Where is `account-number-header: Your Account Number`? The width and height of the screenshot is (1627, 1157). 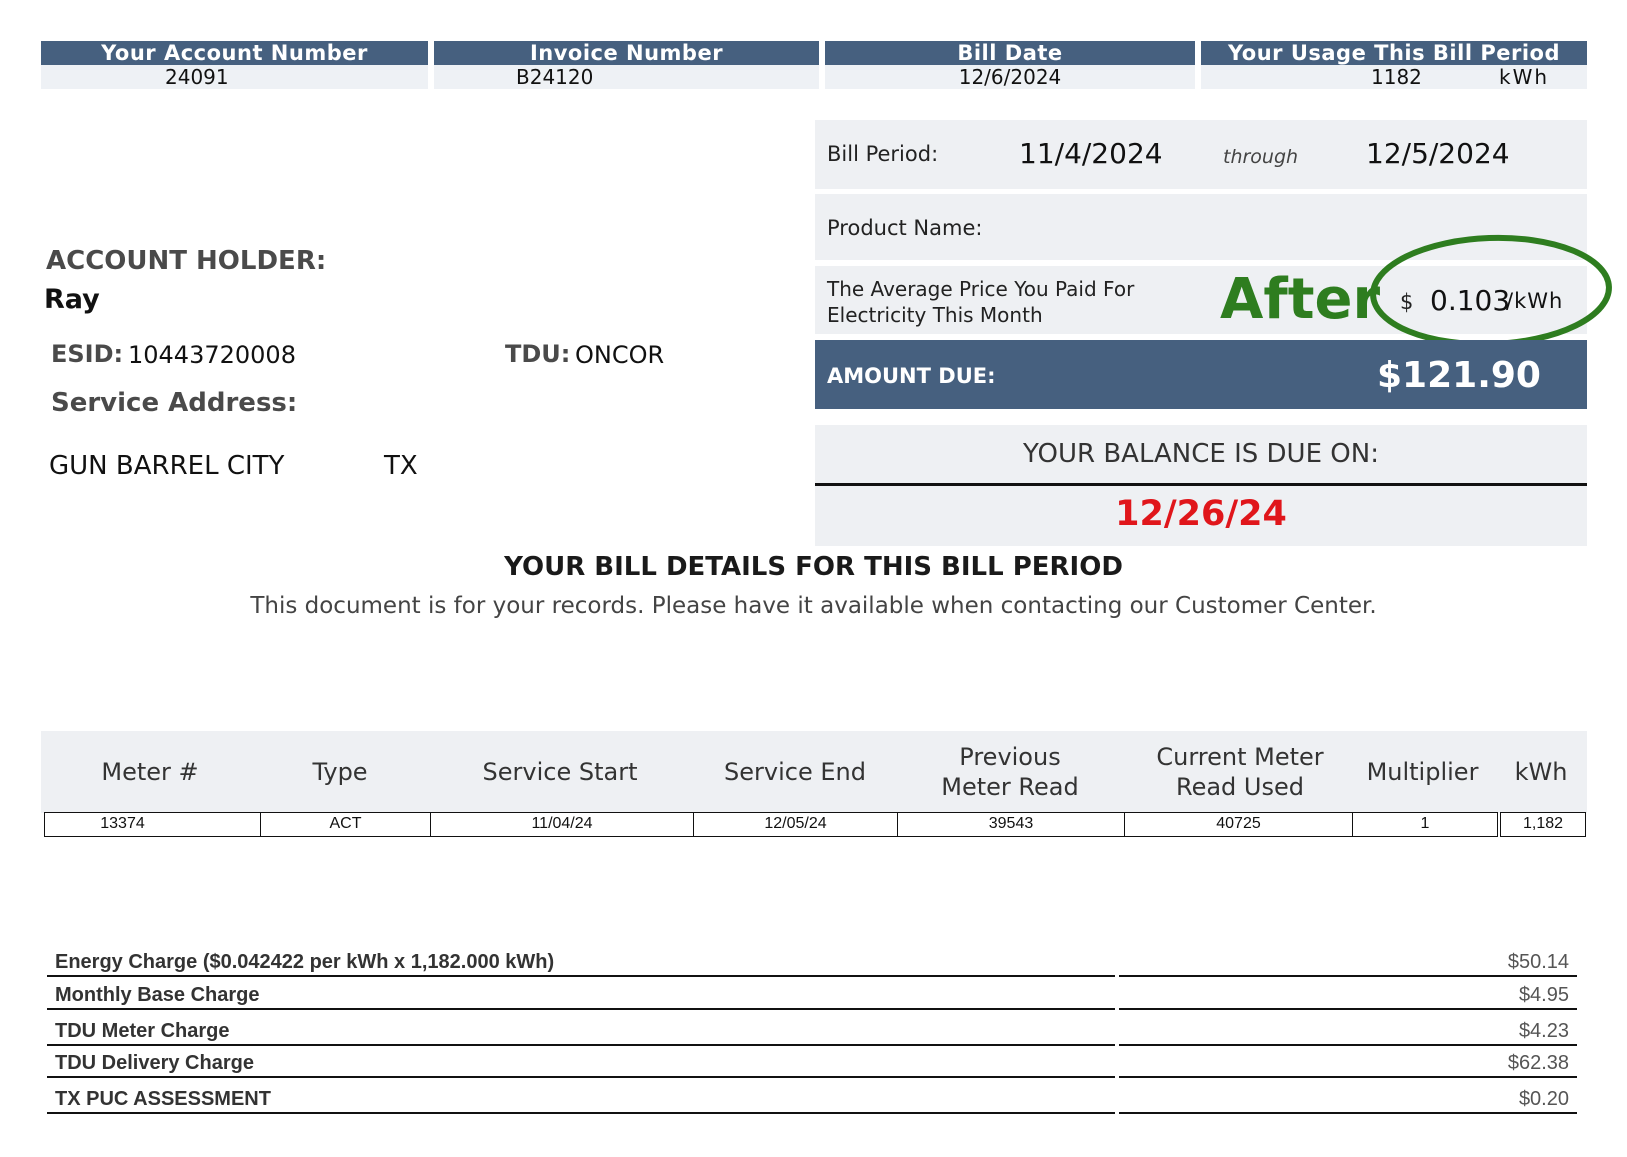
account-number-header: Your Account Number is located at coordinates (234, 53).